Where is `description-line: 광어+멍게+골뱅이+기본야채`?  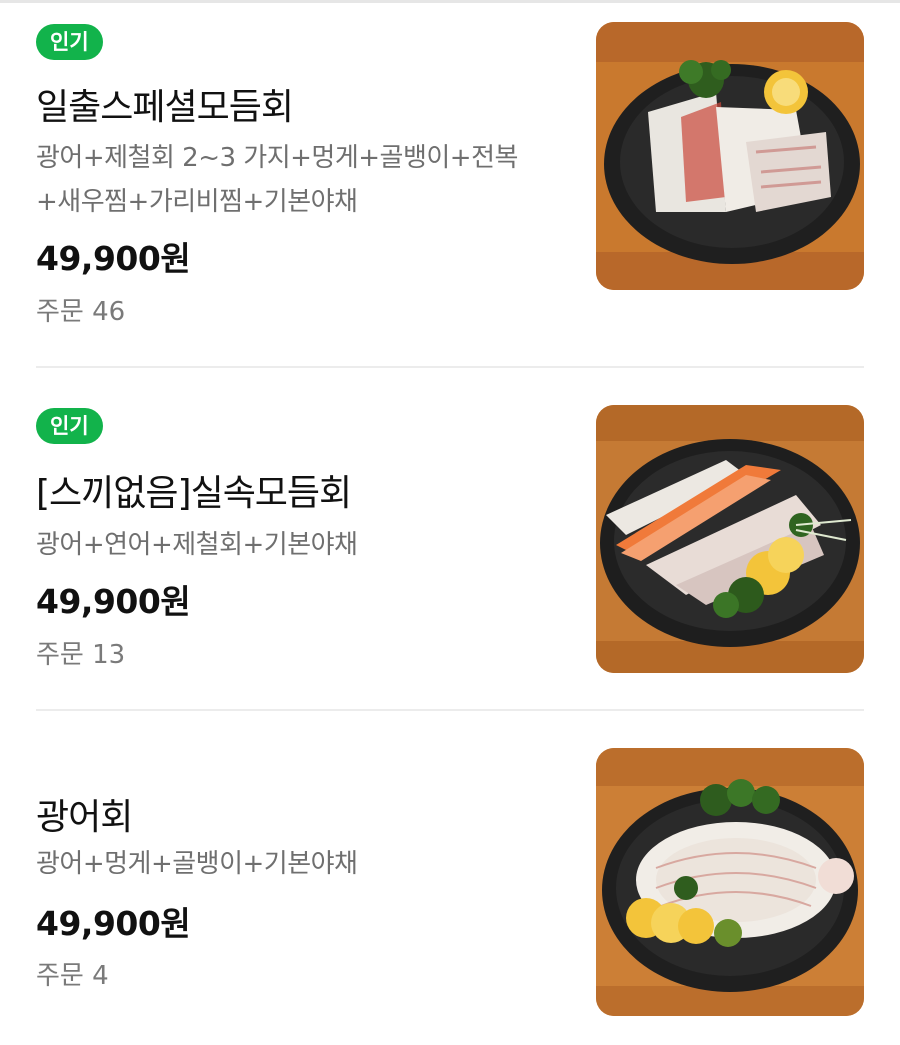
description-line: 광어+멍게+골뱅이+기본야채 is located at coordinates (197, 864).